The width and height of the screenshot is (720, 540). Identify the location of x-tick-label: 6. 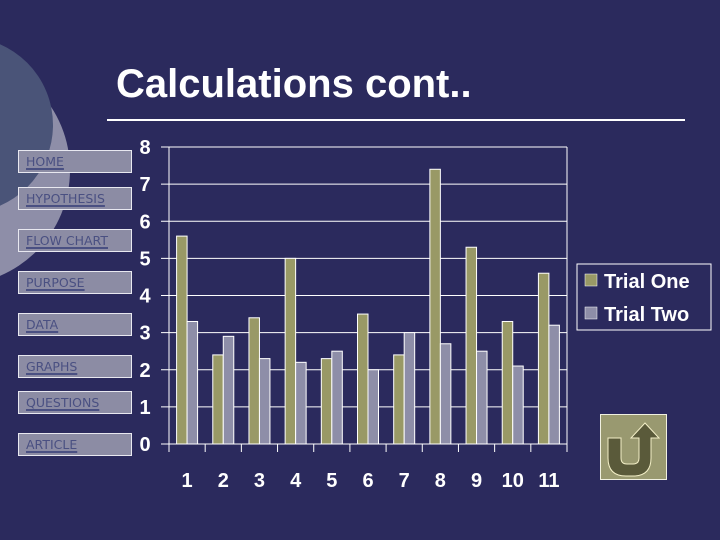
(367, 481).